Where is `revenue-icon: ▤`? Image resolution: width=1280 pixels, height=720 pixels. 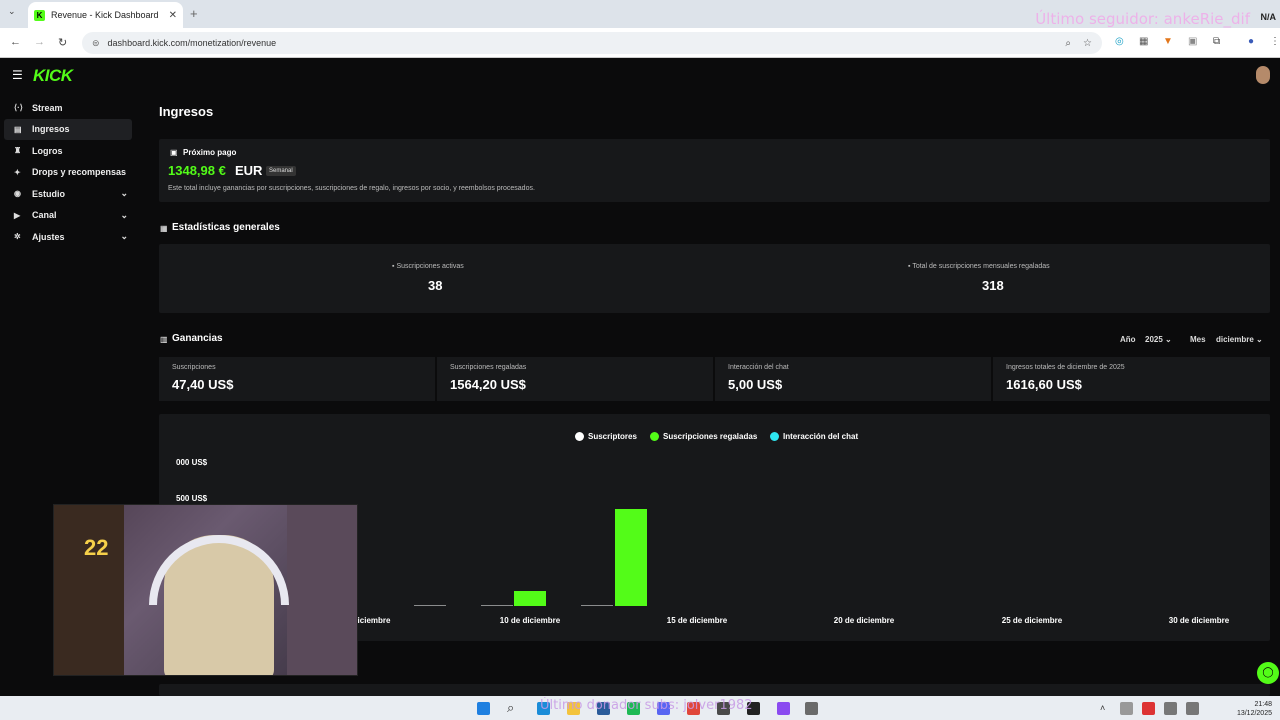 revenue-icon: ▤ is located at coordinates (18, 129).